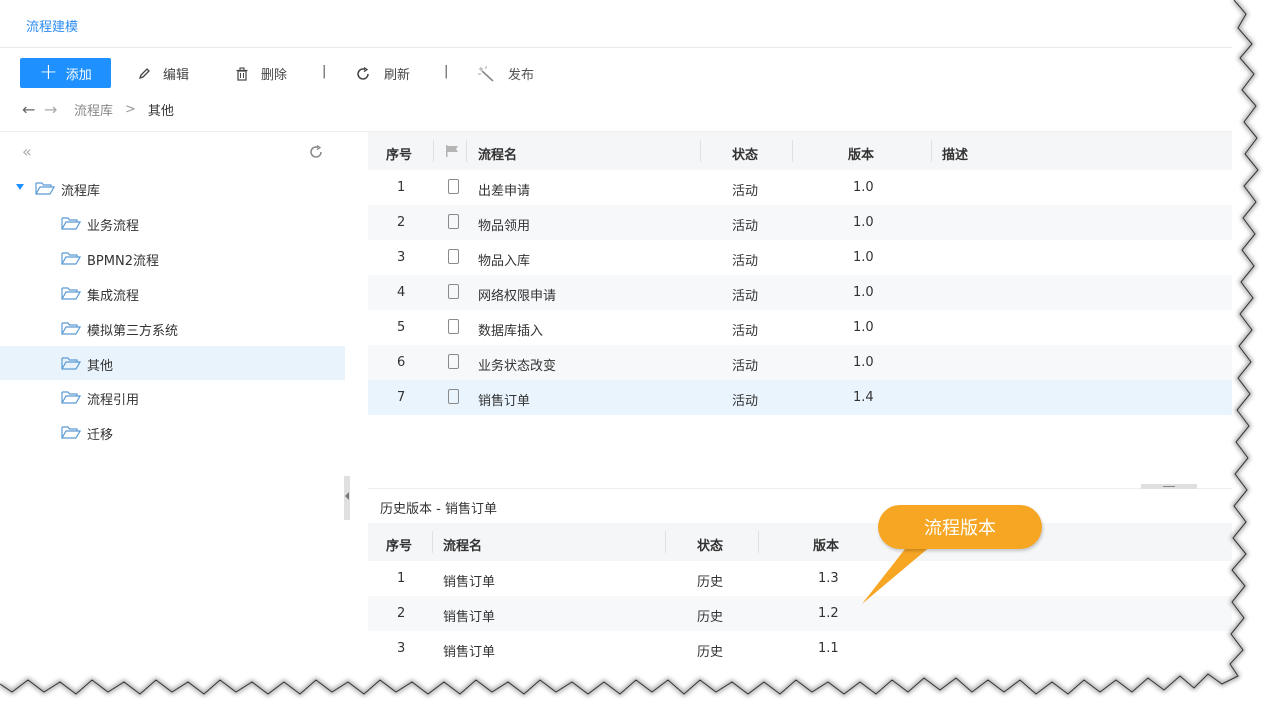 This screenshot has width=1280, height=720. I want to click on add-button-label: 添加, so click(78, 75).